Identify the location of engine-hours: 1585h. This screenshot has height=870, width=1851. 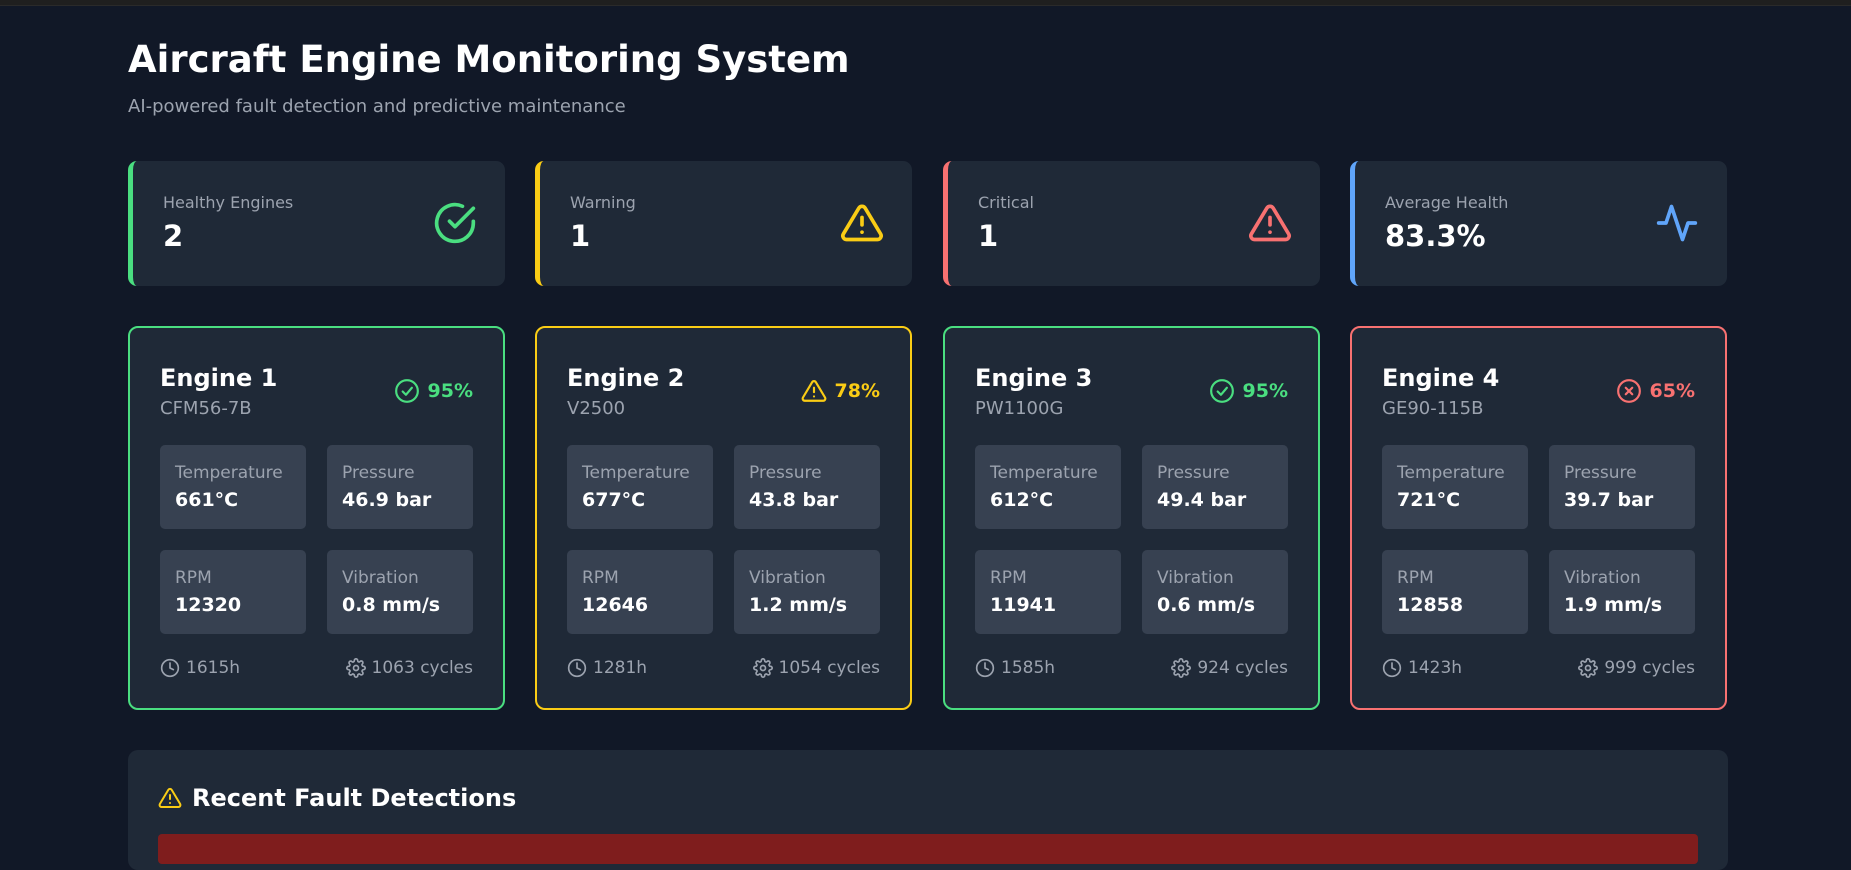
(1015, 668).